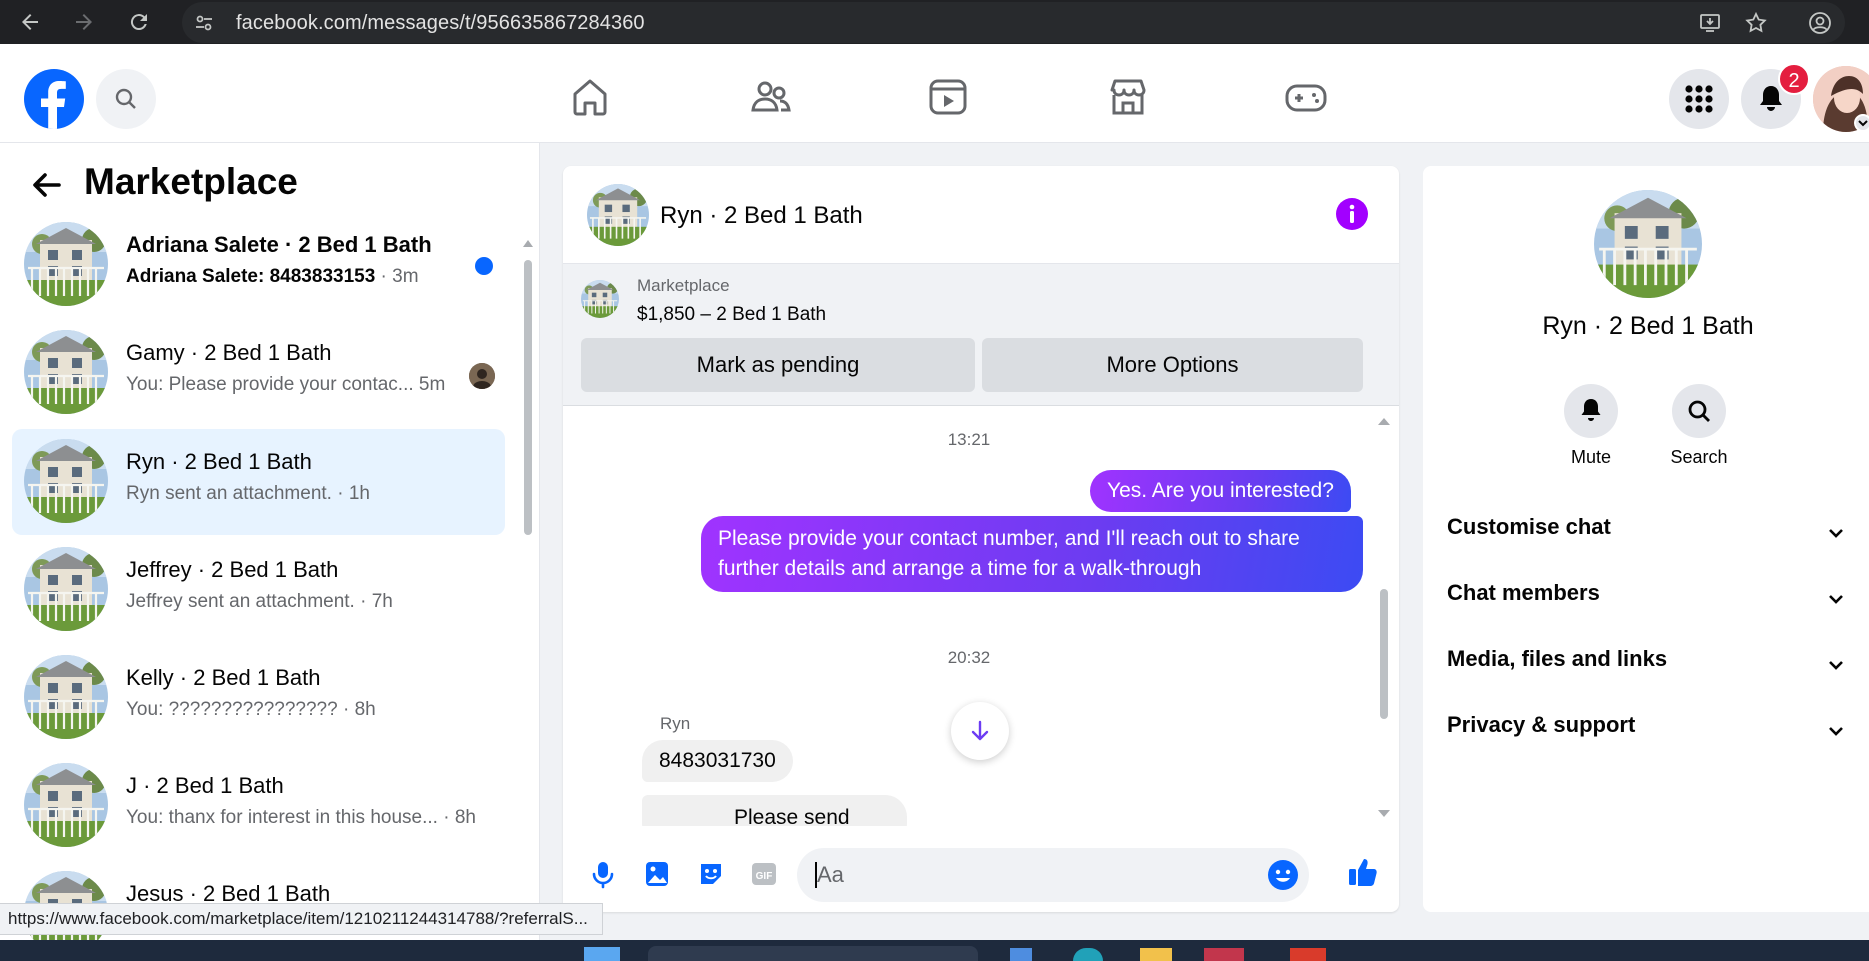  Describe the element at coordinates (1306, 97) in the screenshot. I see `gaming-icon` at that location.